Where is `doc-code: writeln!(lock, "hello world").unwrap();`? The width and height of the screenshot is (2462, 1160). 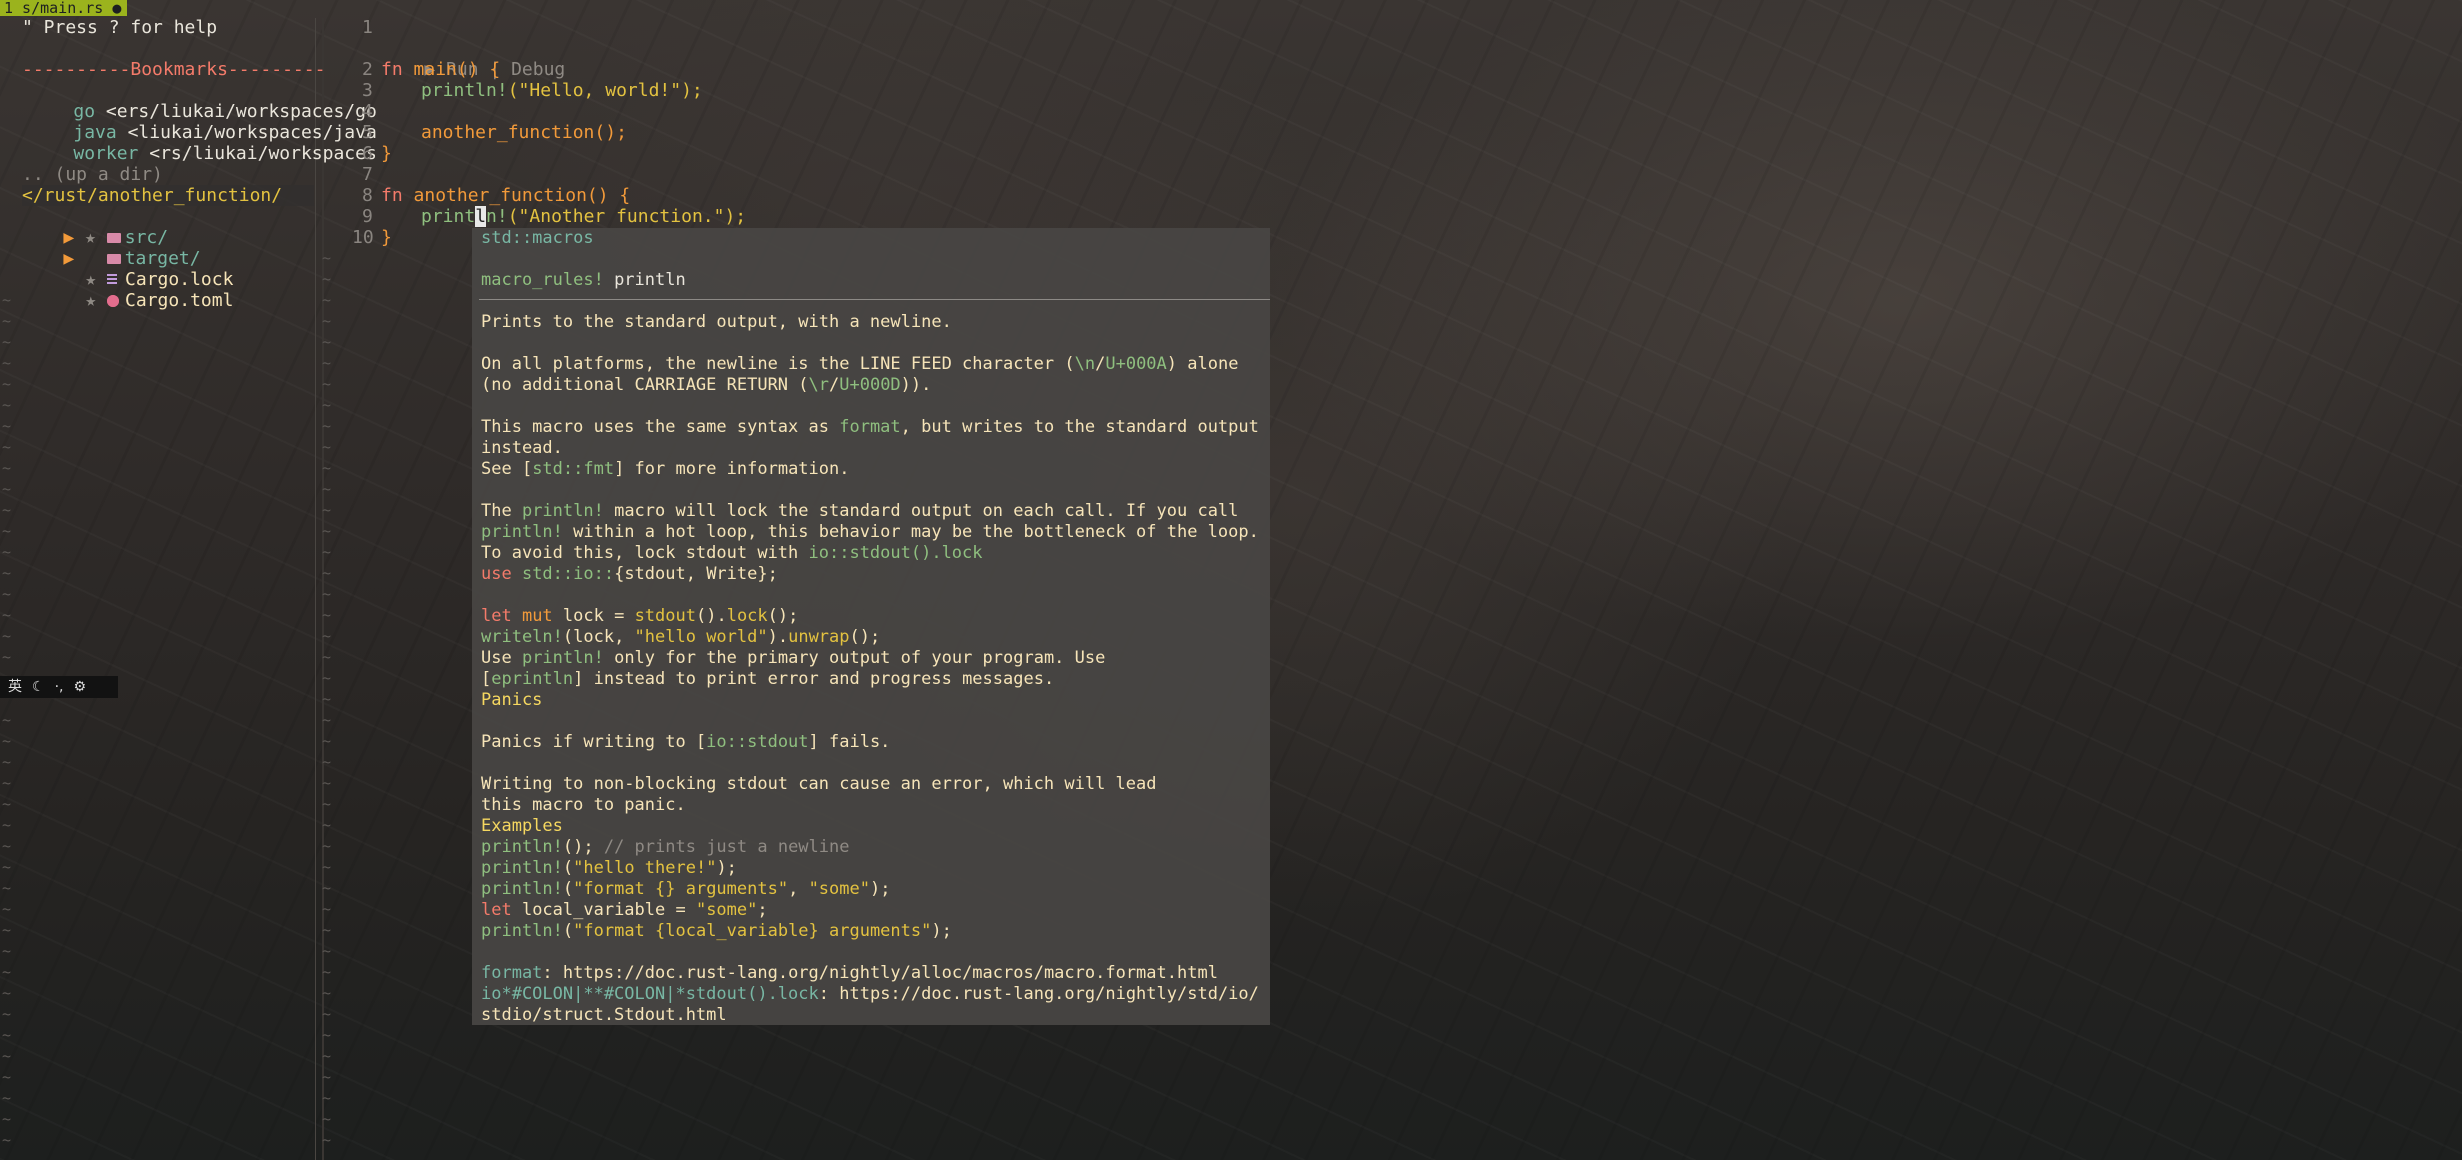
doc-code: writeln!(lock, "hello world").unwrap(); is located at coordinates (681, 637).